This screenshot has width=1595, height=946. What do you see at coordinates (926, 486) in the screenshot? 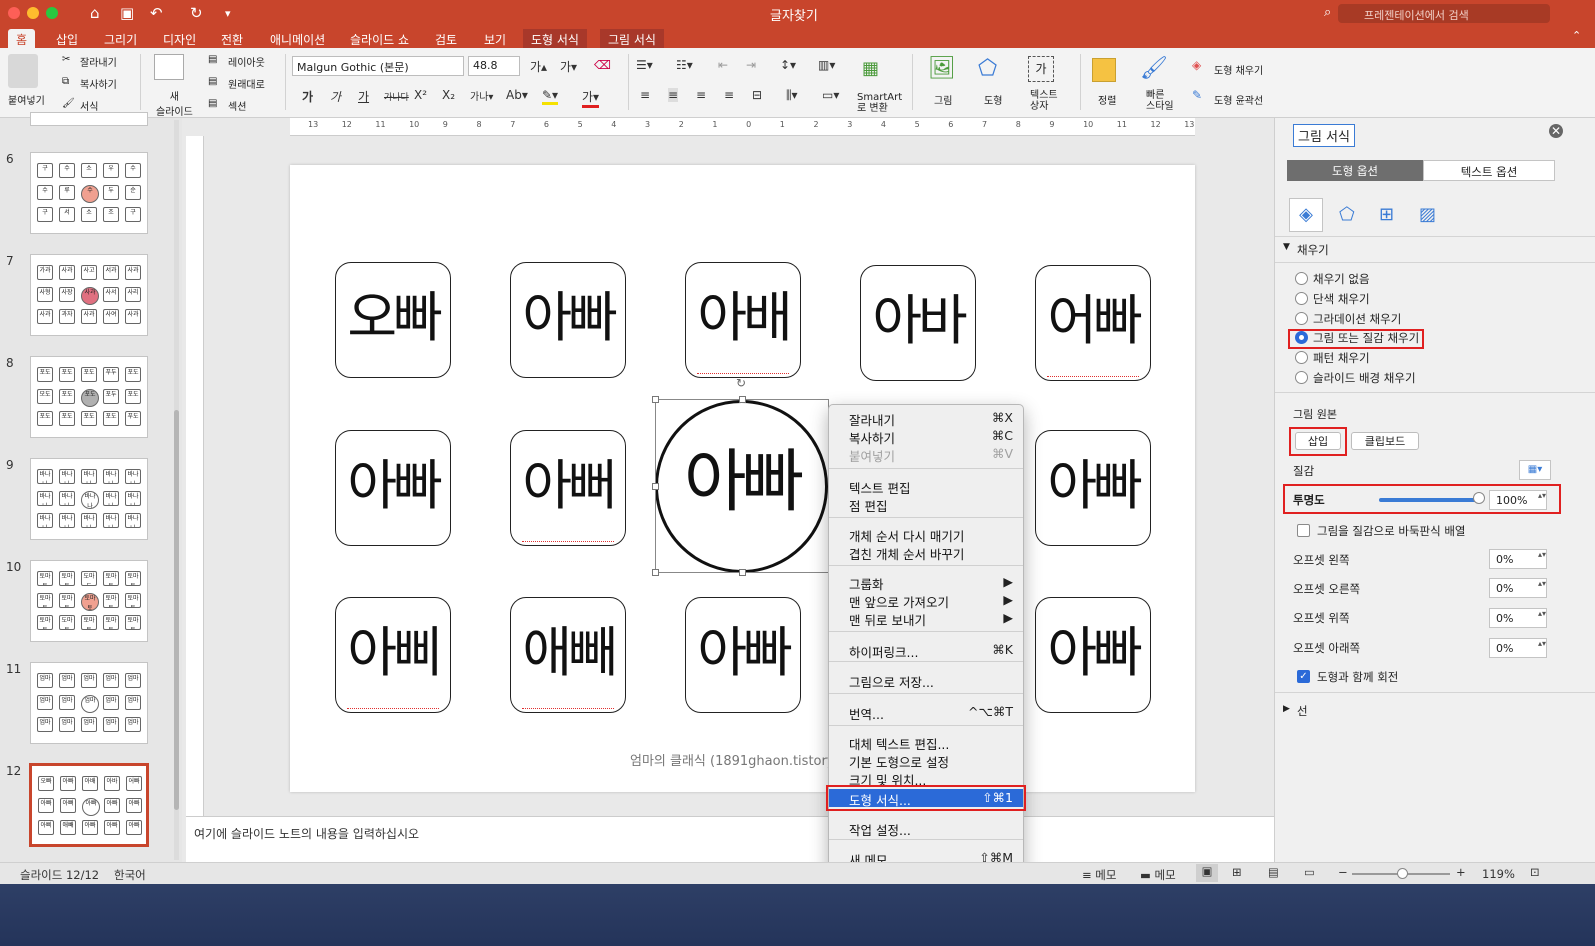
I see `menu-item: 텍스트 편집` at bounding box center [926, 486].